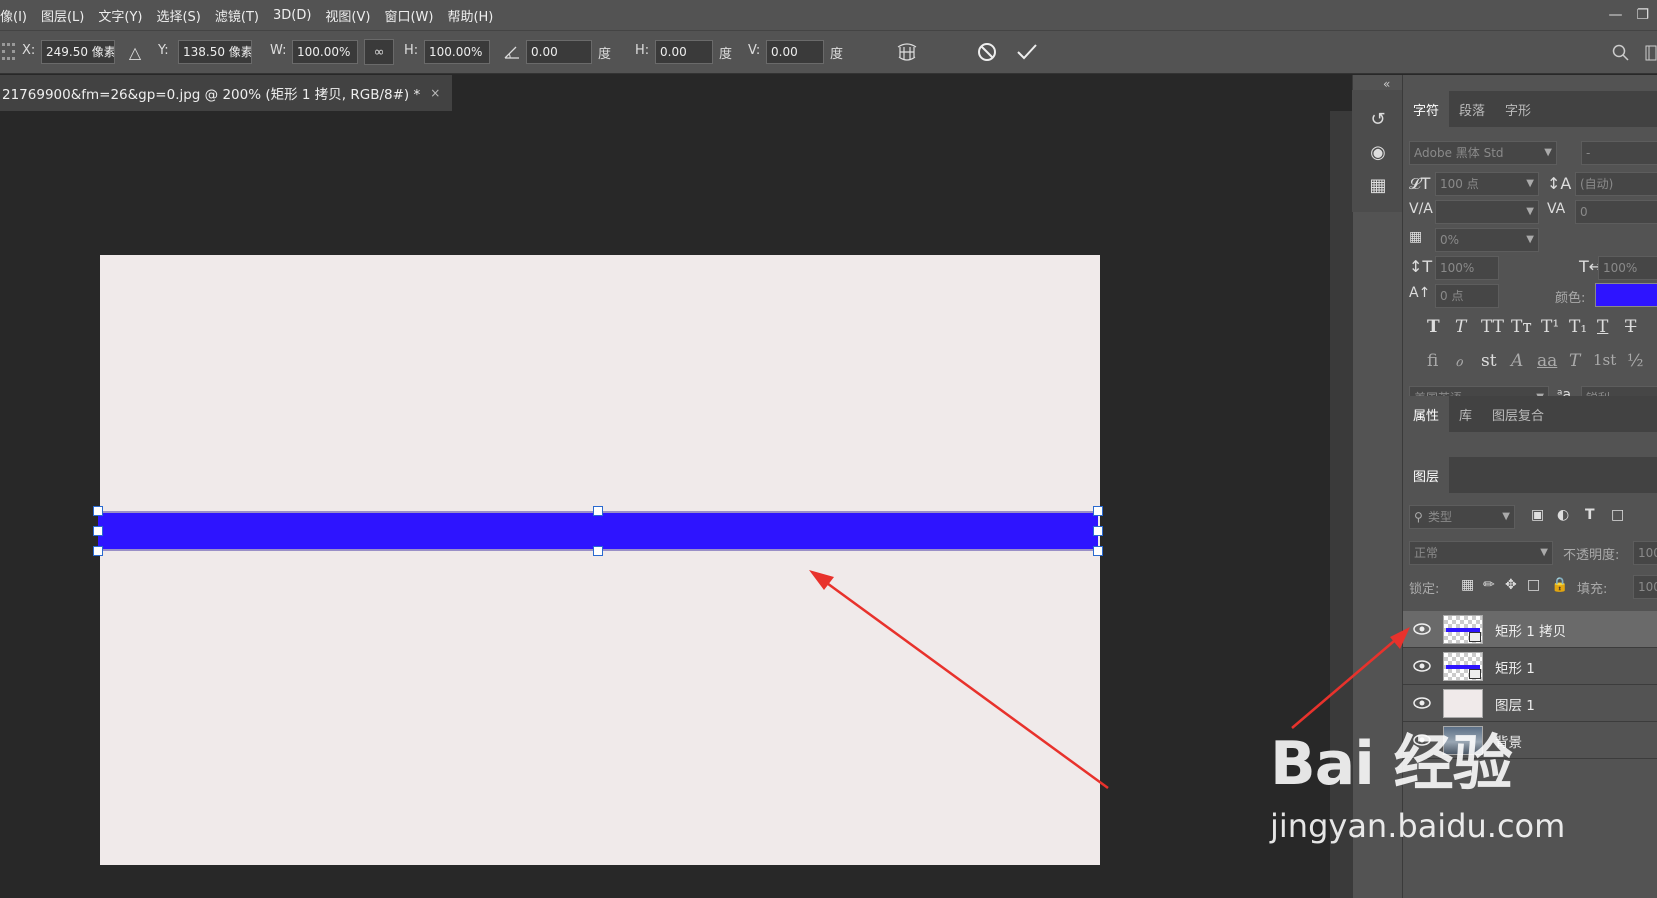 The width and height of the screenshot is (1657, 898). What do you see at coordinates (1630, 327) in the screenshot?
I see `strikethrough-button: T` at bounding box center [1630, 327].